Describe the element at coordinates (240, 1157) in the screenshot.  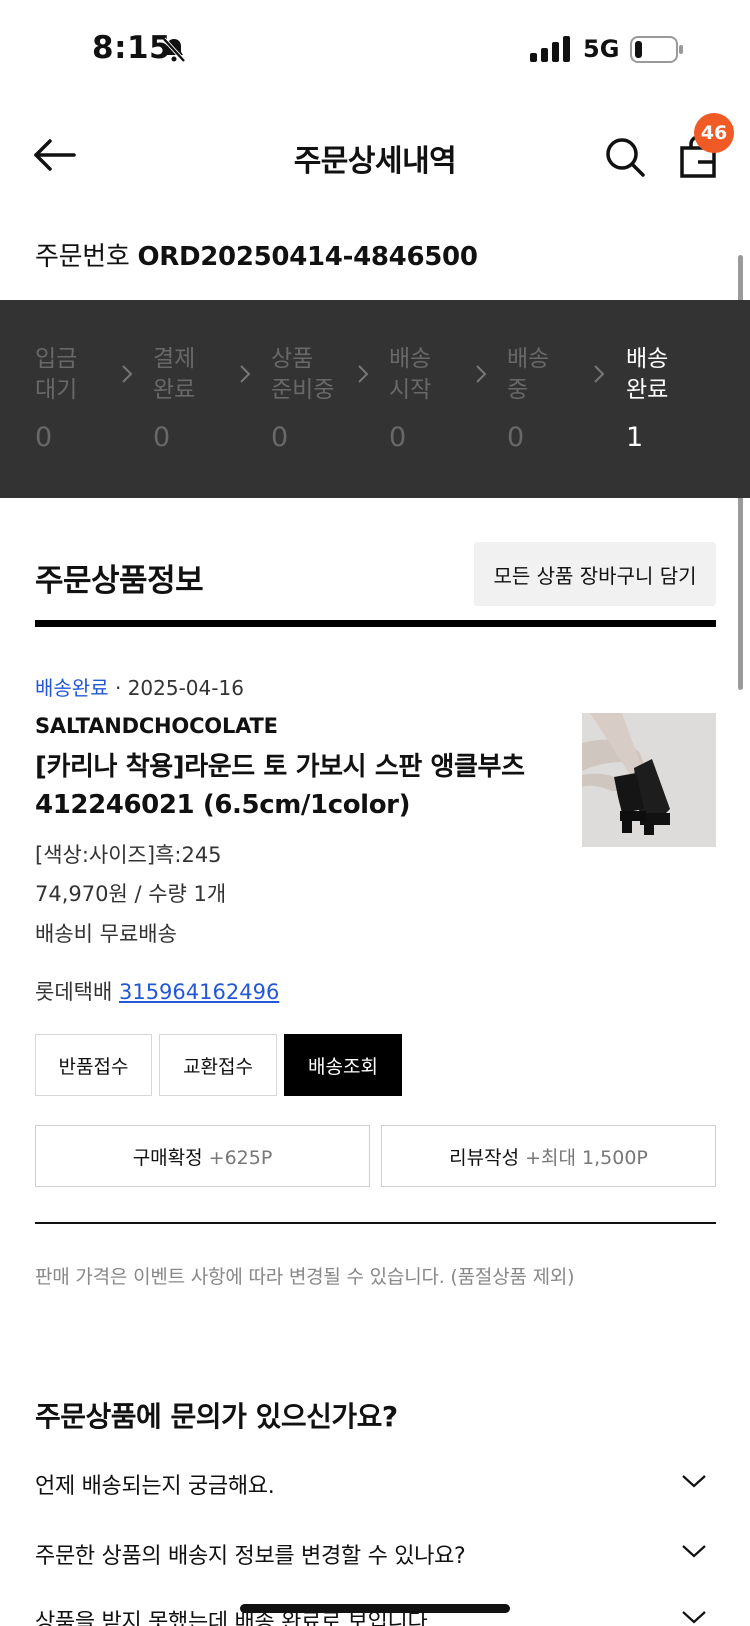
I see `confirm-purchase-points: +625P` at that location.